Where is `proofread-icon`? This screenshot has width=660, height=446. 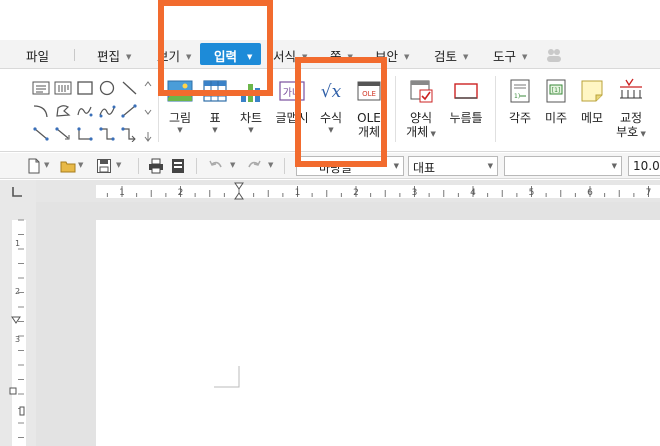 proofread-icon is located at coordinates (631, 88).